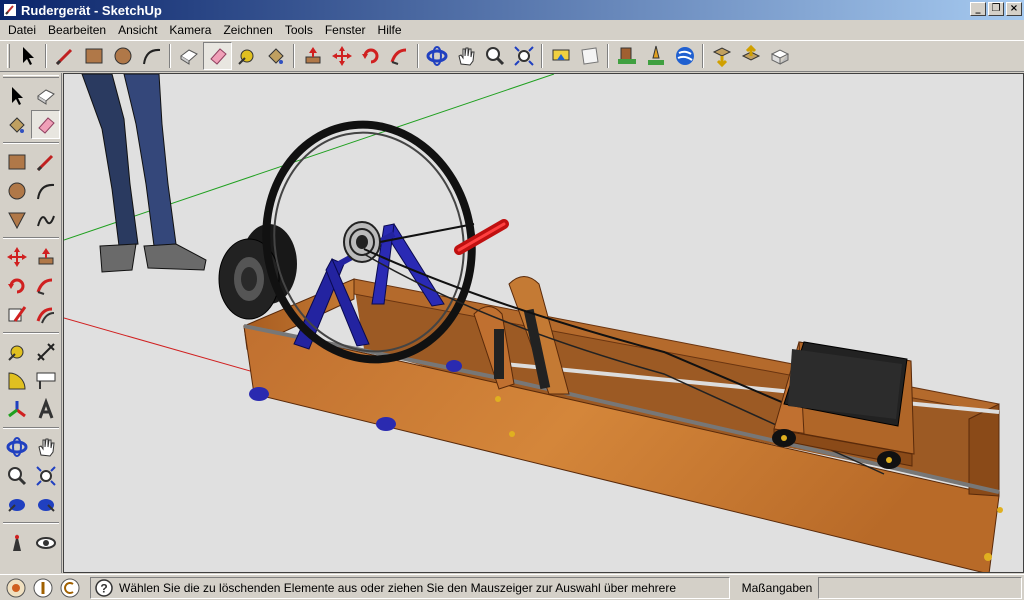  Describe the element at coordinates (45, 409) in the screenshot. I see `3d-text-icon` at that location.